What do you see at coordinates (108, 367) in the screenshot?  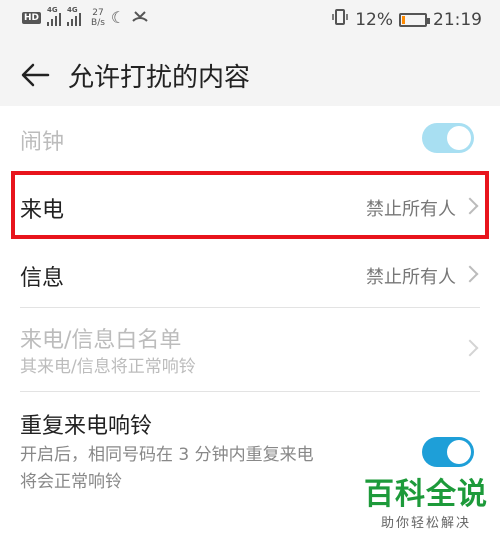 I see `whitelist-subtitle: 其来电/信息将正常响铃` at bounding box center [108, 367].